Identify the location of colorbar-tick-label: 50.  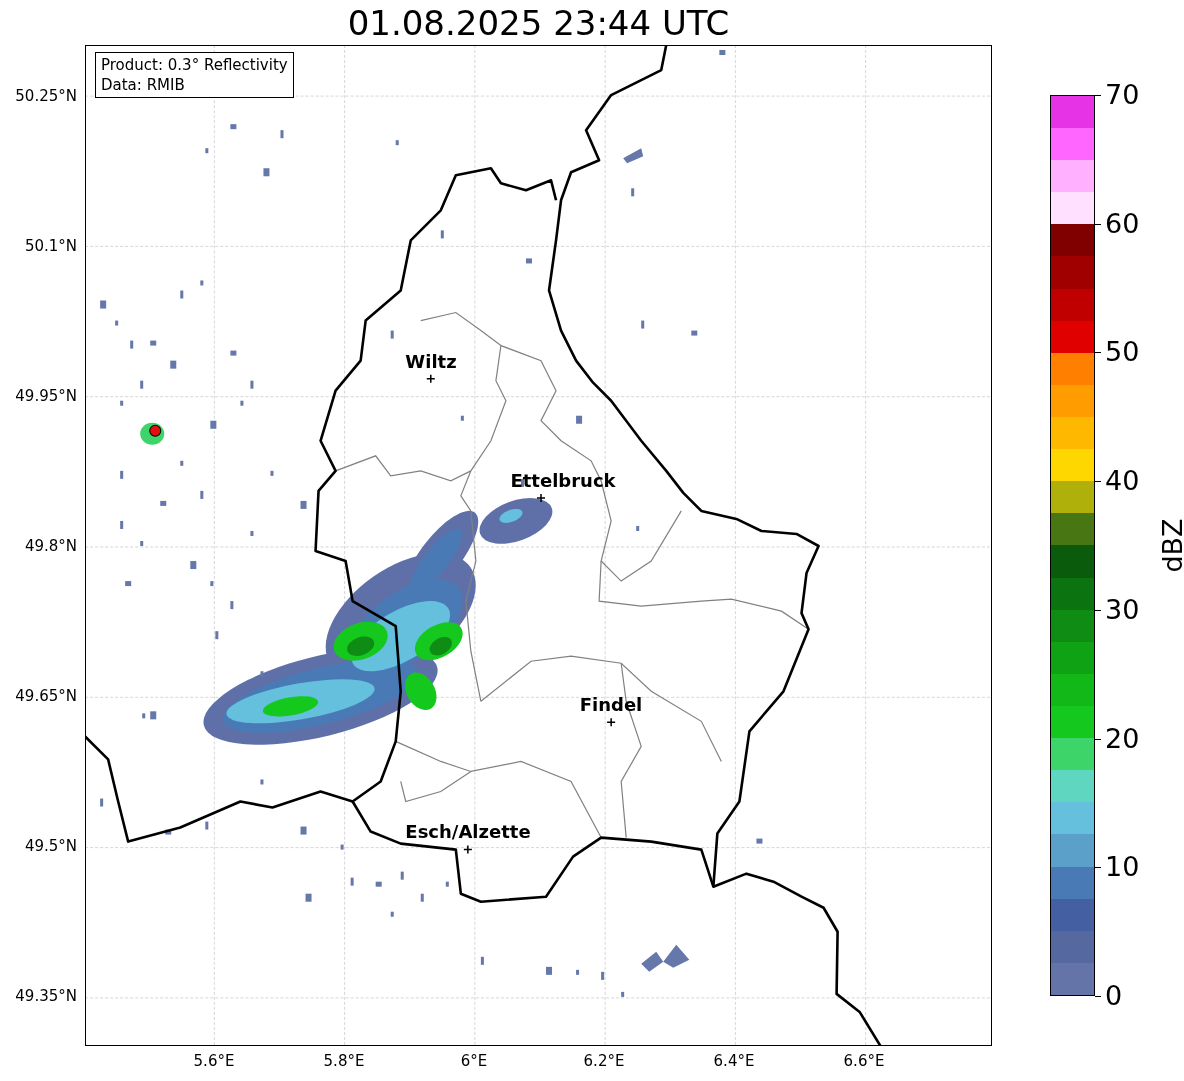
(1122, 352).